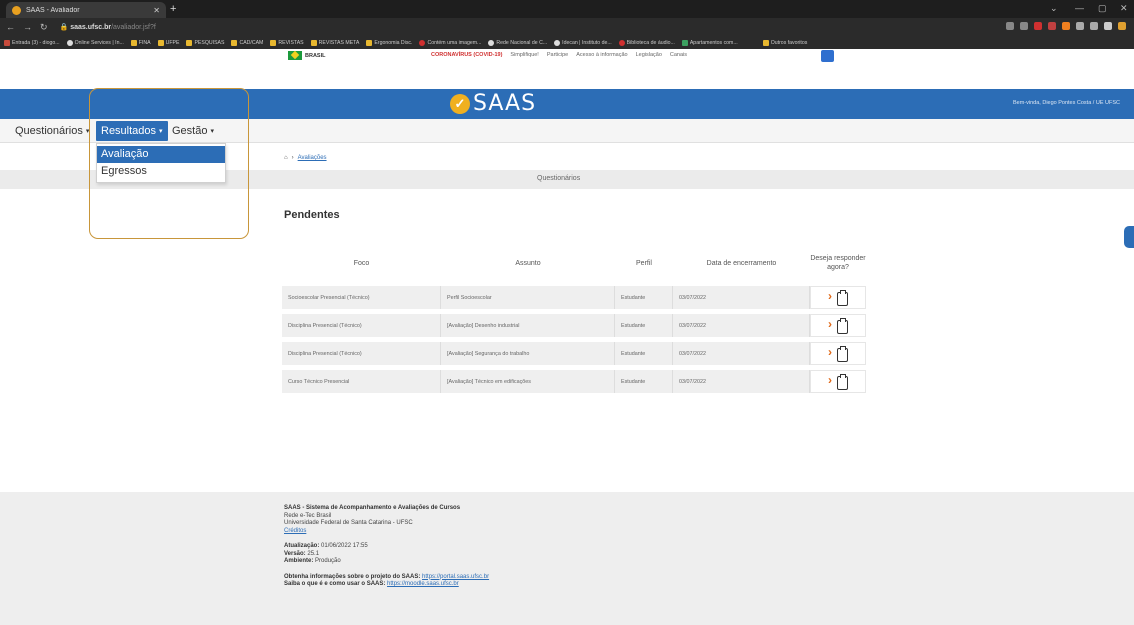  I want to click on dropdown-item-egressos: Egressos, so click(161, 171).